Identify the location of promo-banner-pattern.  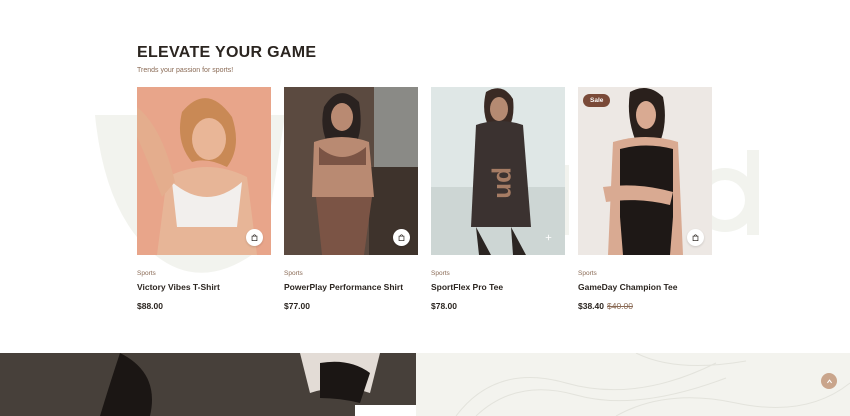
(633, 384).